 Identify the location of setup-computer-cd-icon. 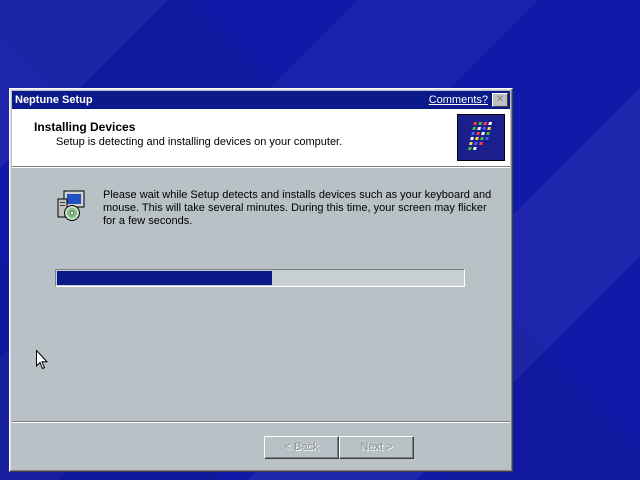
(72, 206).